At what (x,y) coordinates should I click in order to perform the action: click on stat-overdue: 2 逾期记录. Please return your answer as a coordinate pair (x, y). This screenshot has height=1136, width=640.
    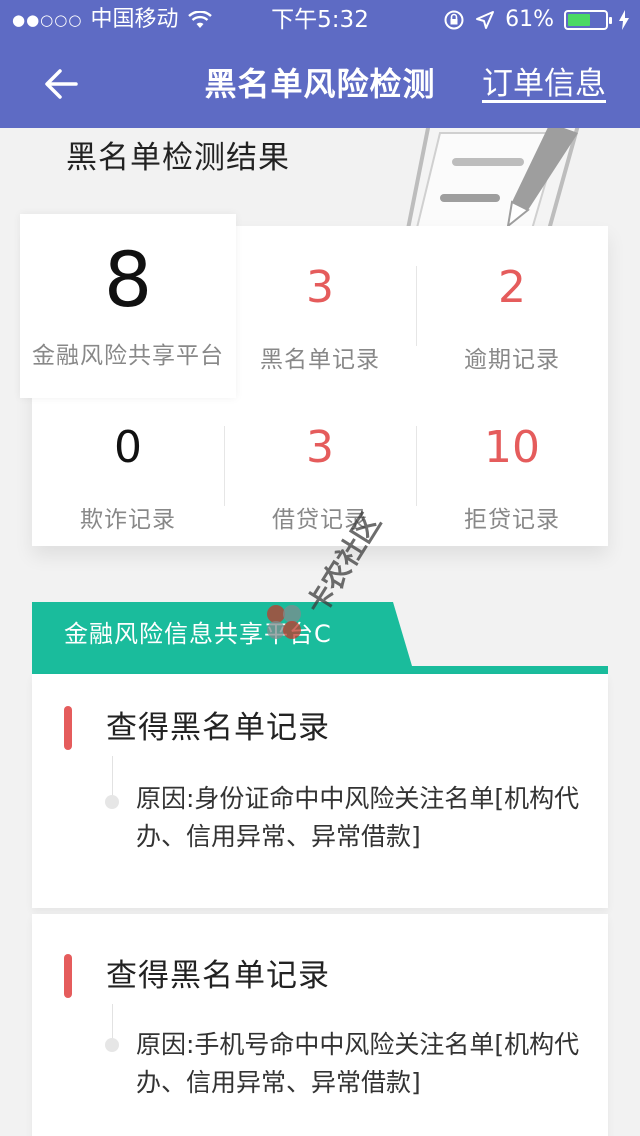
    Looking at the image, I should click on (512, 316).